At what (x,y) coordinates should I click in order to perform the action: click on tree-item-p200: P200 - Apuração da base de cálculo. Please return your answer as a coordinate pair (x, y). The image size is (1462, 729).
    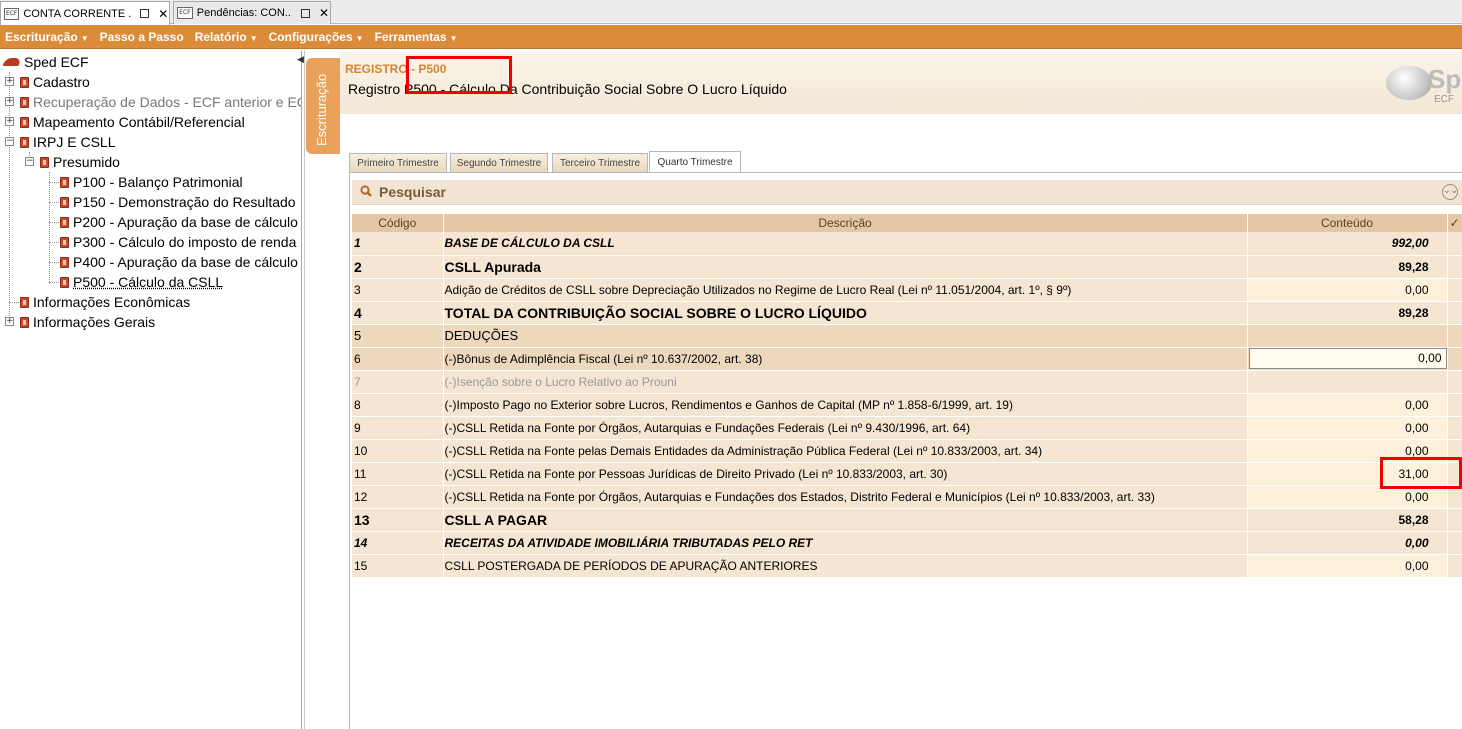
    Looking at the image, I should click on (179, 222).